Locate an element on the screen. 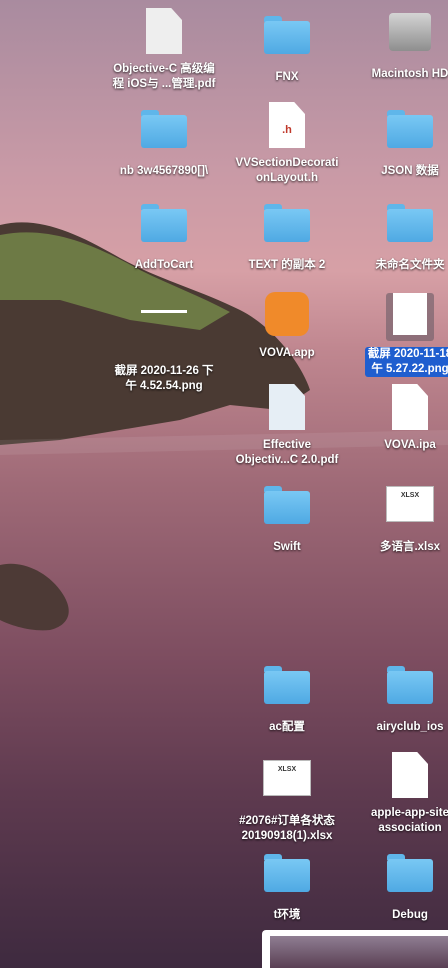 This screenshot has width=448, height=968. desktop-icon-t-env: t环境 is located at coordinates (287, 884).